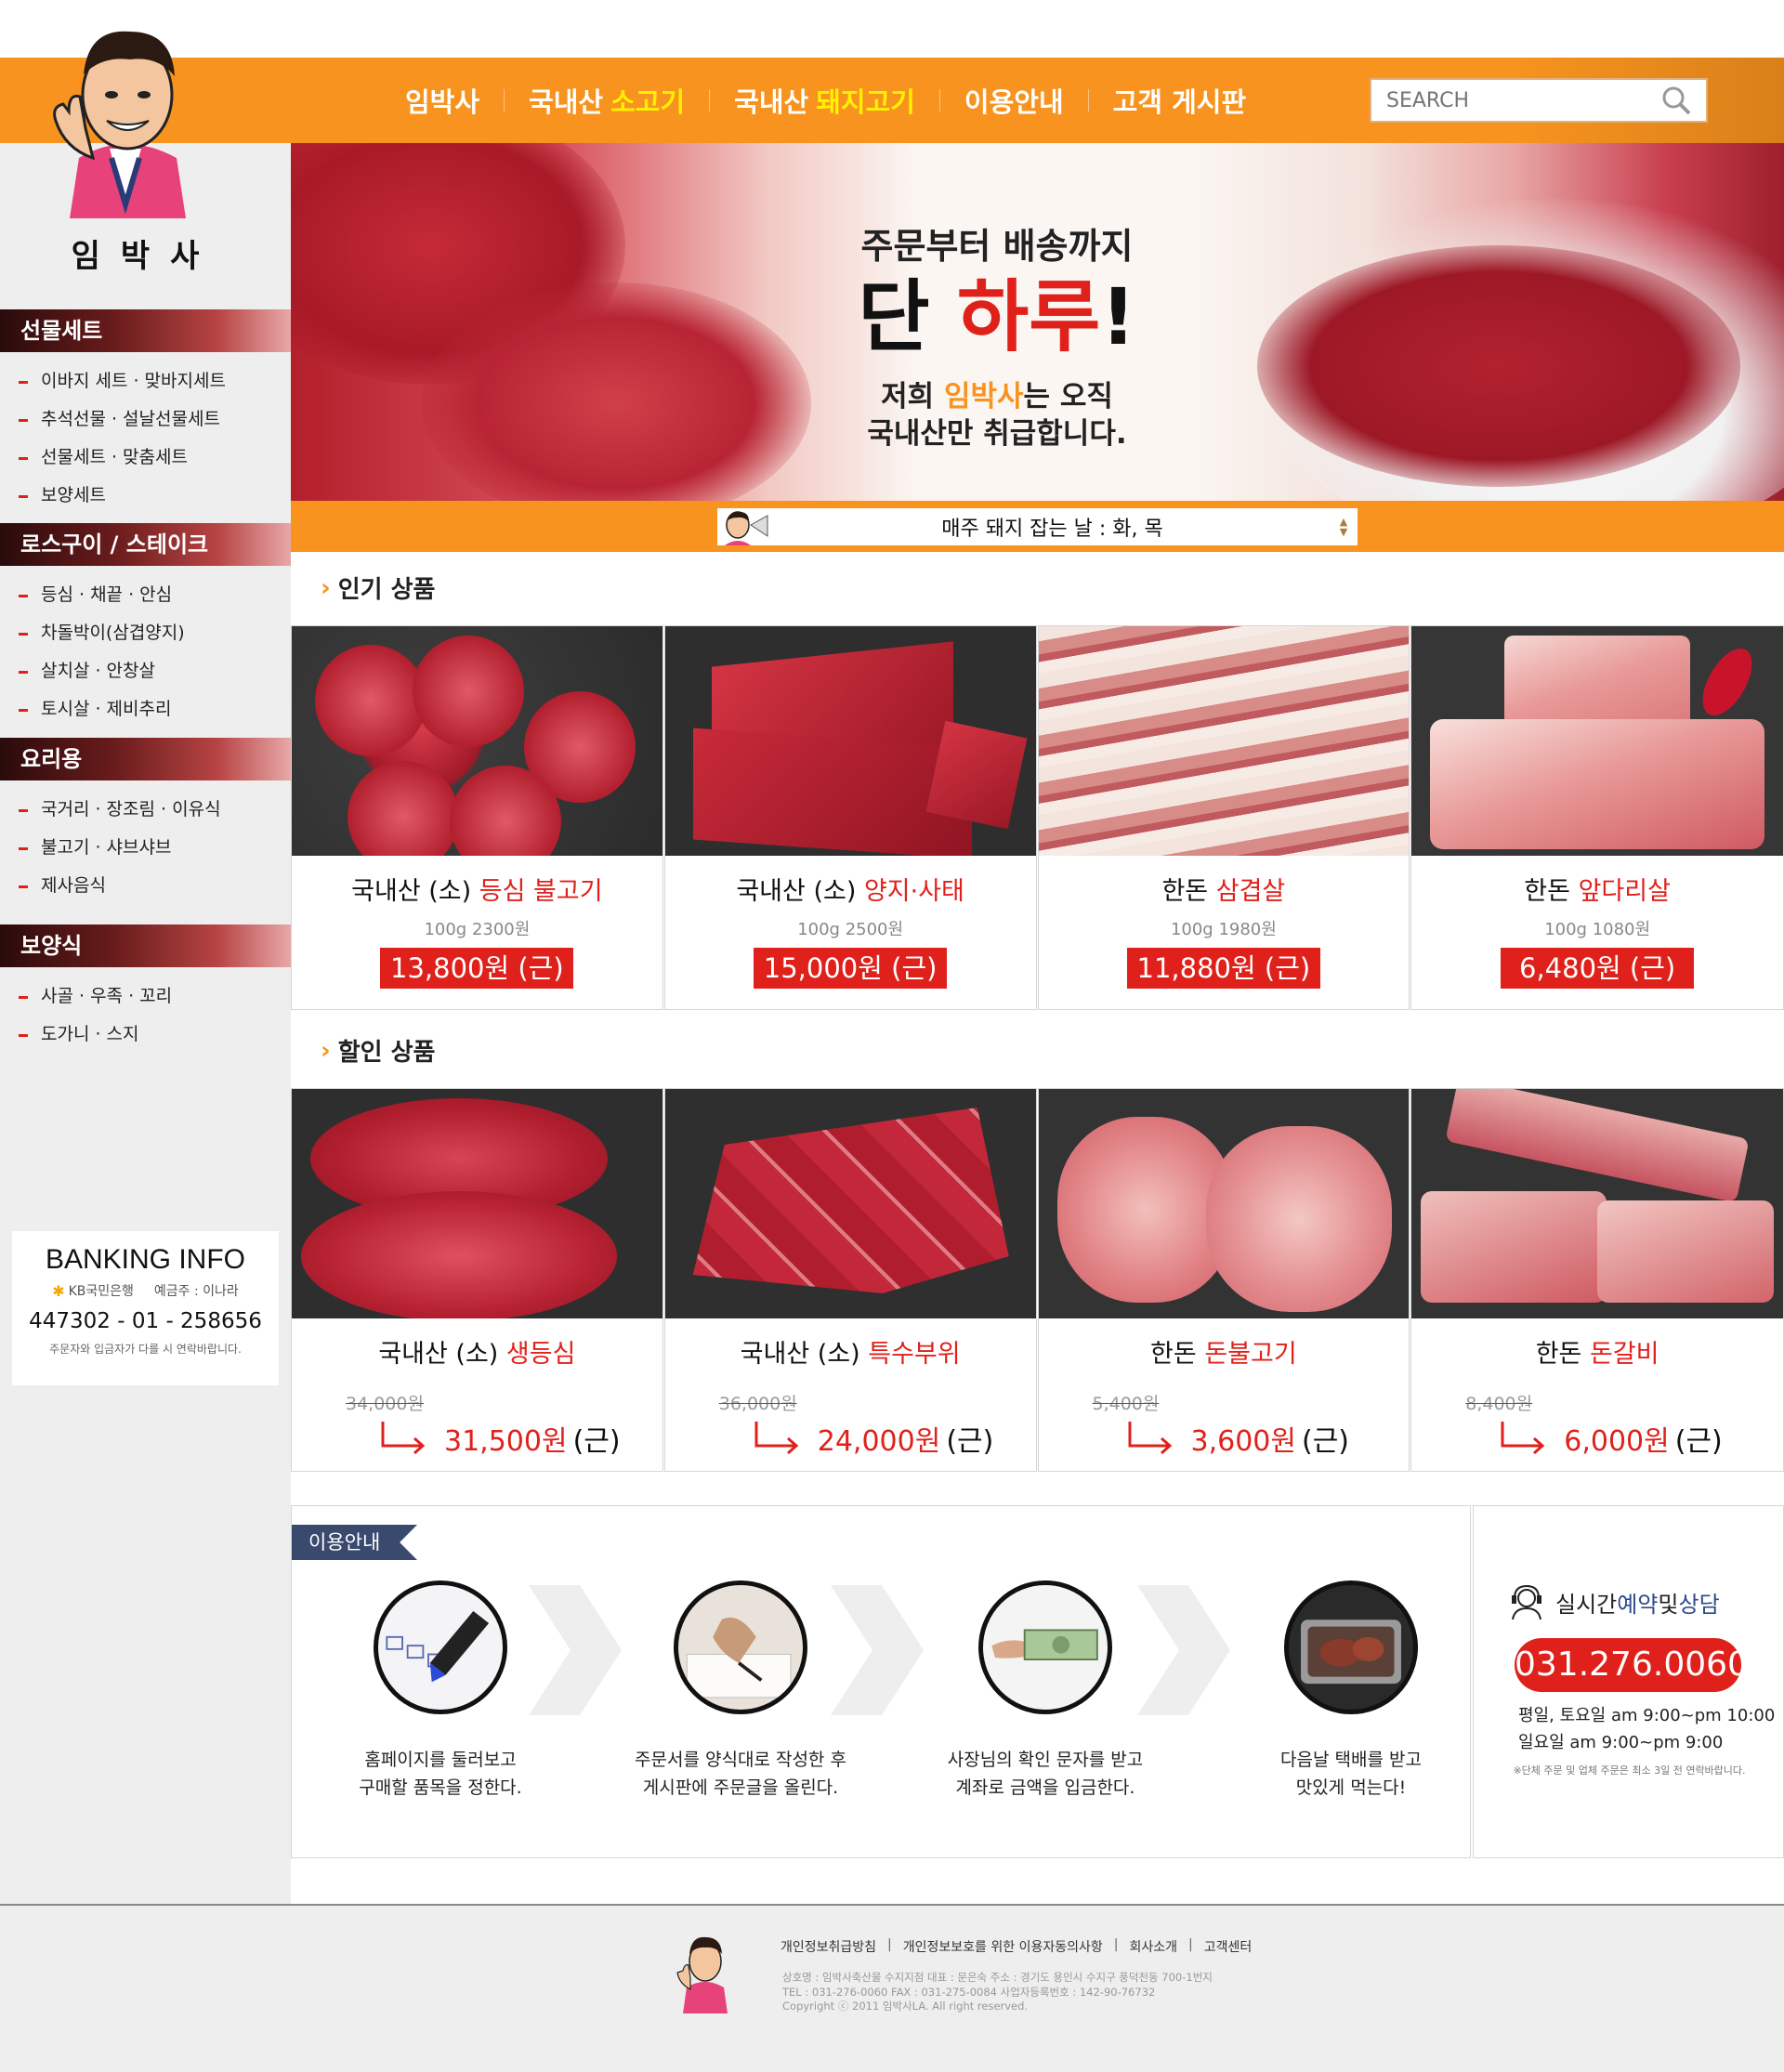 This screenshot has height=2072, width=1784. I want to click on sale-price: 24,000원, so click(879, 1441).